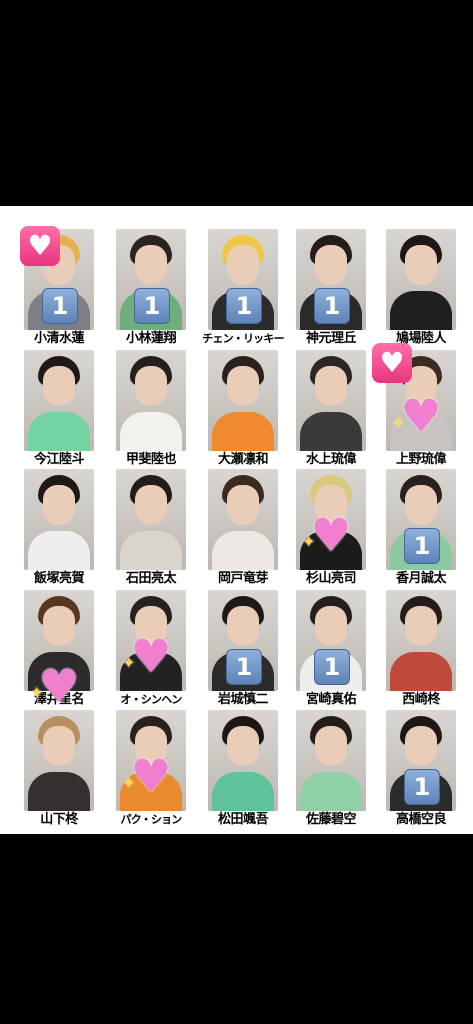 This screenshot has height=1024, width=473. Describe the element at coordinates (151, 459) in the screenshot. I see `member-name: 甲斐陸也` at that location.